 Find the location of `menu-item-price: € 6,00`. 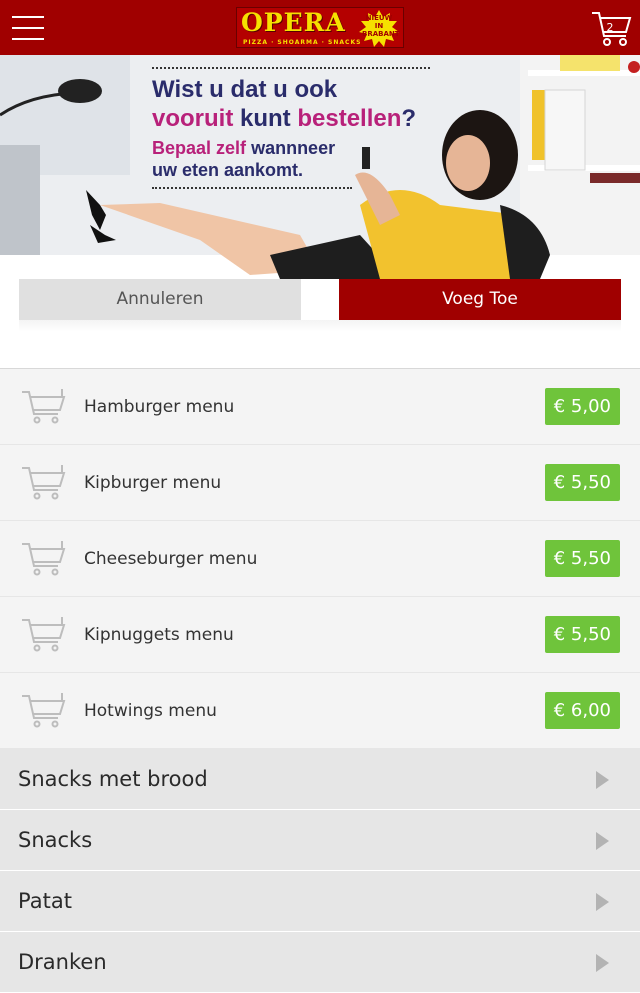

menu-item-price: € 6,00 is located at coordinates (582, 710).